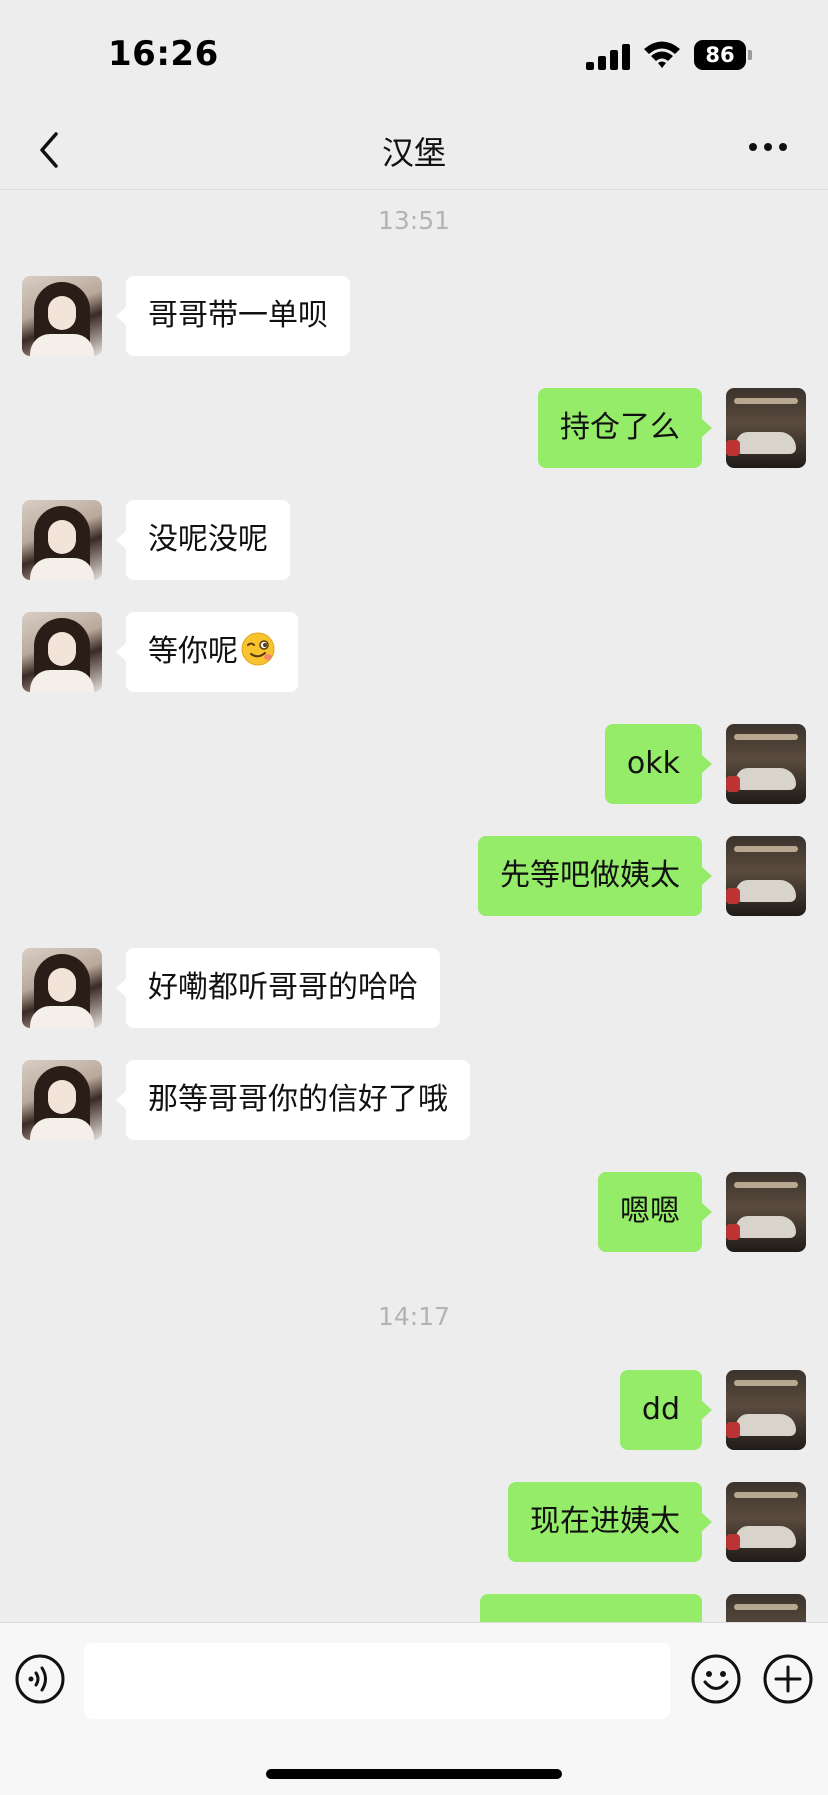  Describe the element at coordinates (414, 764) in the screenshot. I see `message-row-sent: okk` at that location.